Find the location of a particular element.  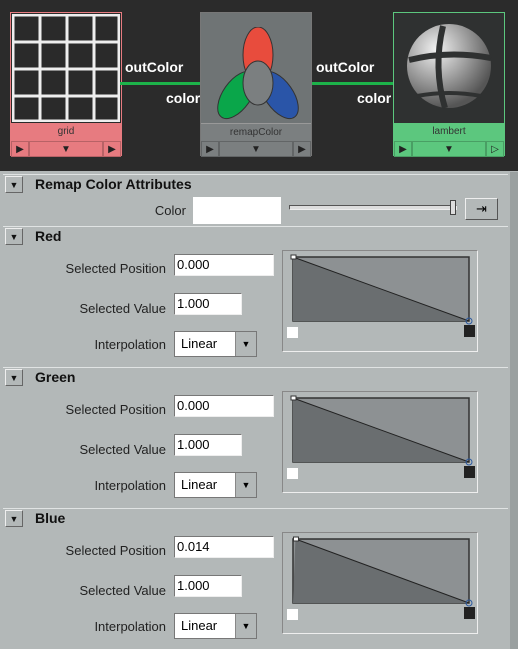

node-label: grid is located at coordinates (66, 132).